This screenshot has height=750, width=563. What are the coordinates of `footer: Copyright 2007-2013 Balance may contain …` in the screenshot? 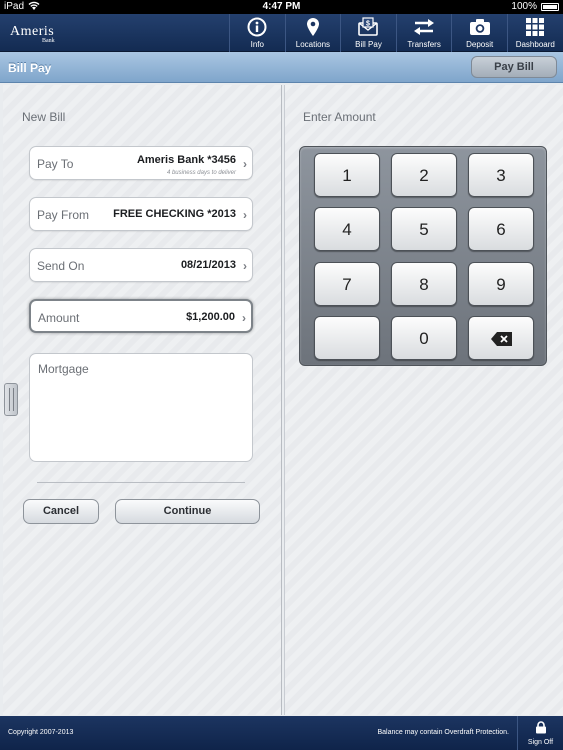 It's located at (281, 733).